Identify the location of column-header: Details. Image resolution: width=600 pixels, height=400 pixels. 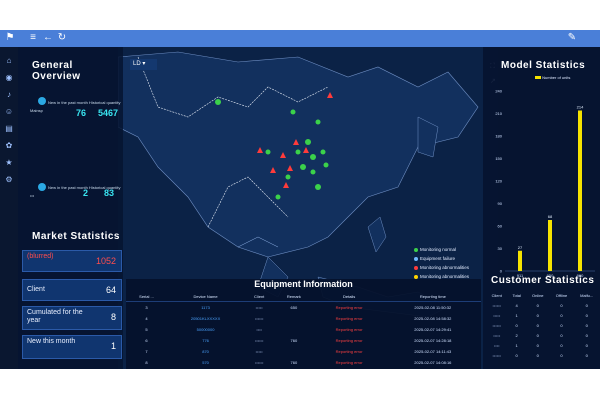
(349, 296).